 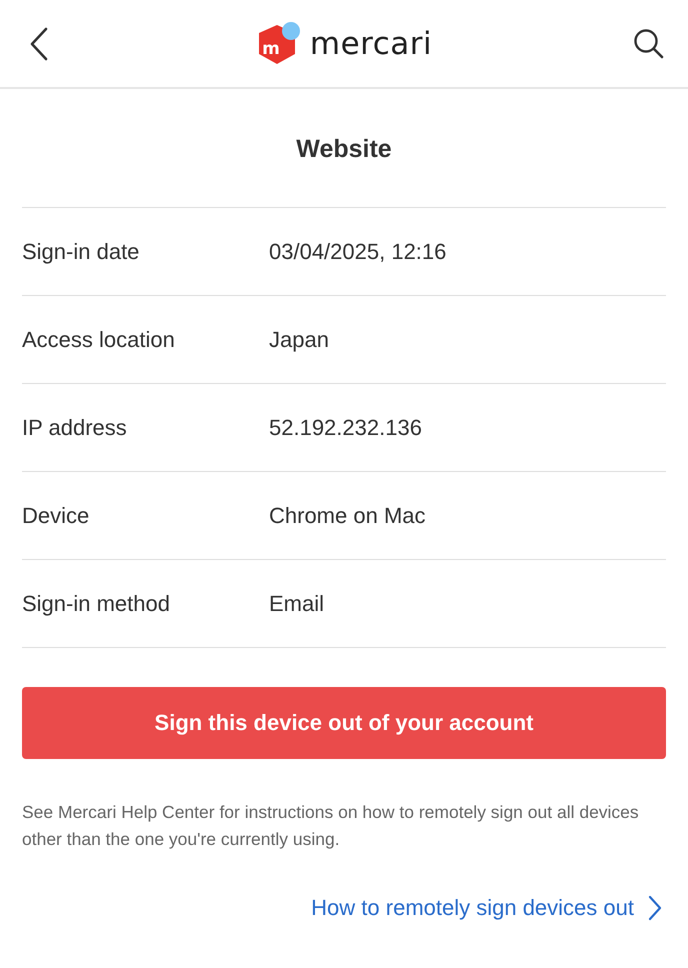 What do you see at coordinates (486, 908) in the screenshot?
I see `help-link: How to remotely sign devices out` at bounding box center [486, 908].